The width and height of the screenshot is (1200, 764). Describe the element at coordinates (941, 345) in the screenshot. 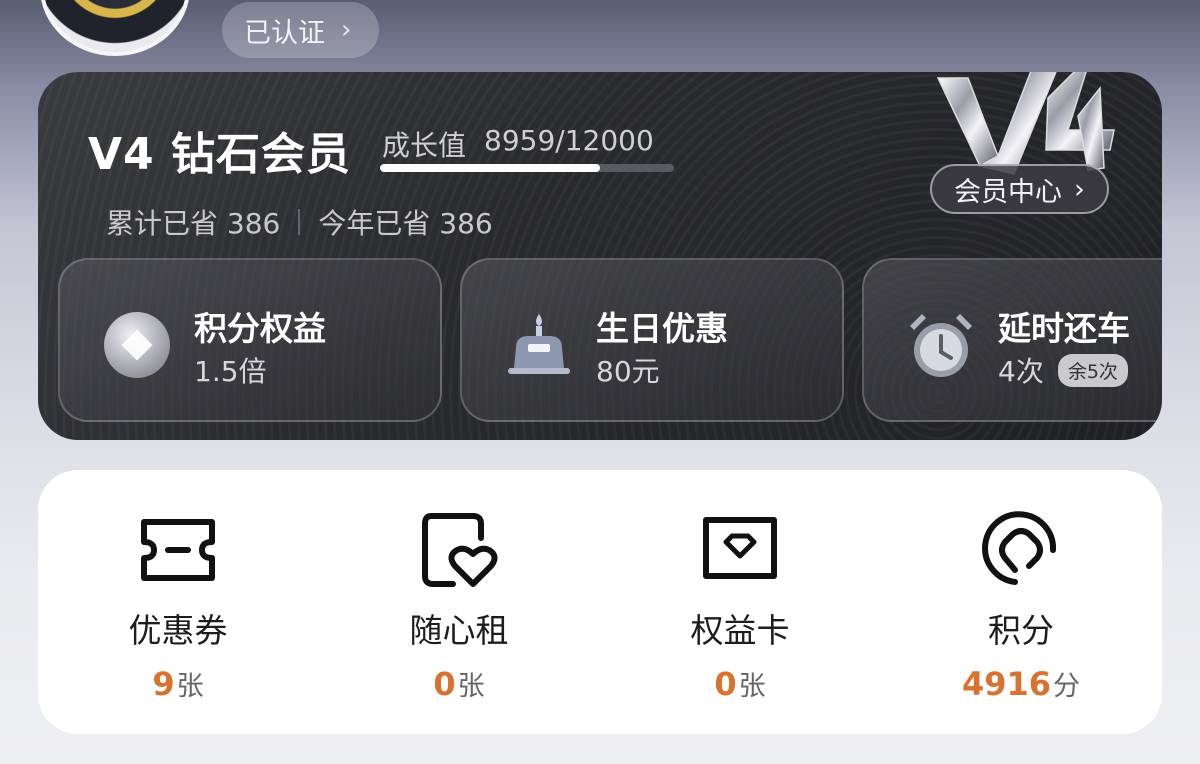

I see `alarm-clock-icon` at that location.